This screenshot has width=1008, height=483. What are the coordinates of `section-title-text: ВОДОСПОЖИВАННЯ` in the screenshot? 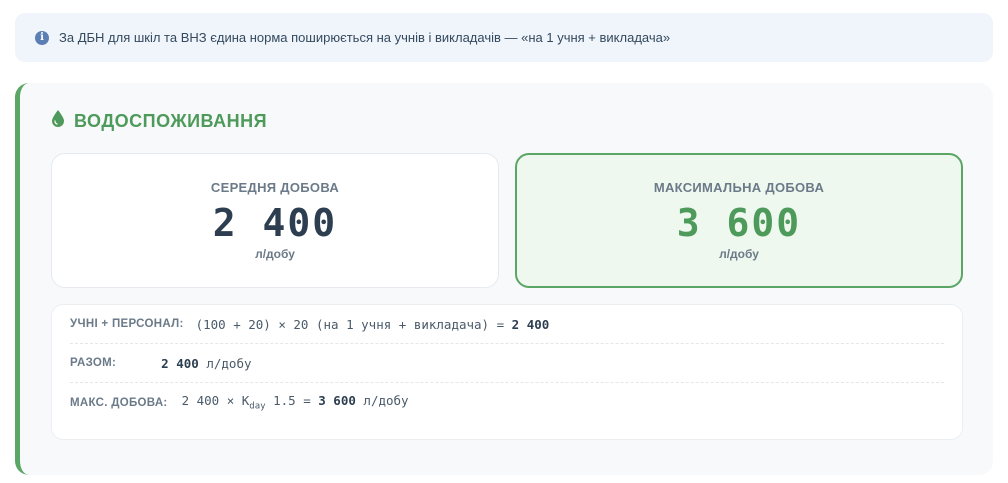 It's located at (171, 120).